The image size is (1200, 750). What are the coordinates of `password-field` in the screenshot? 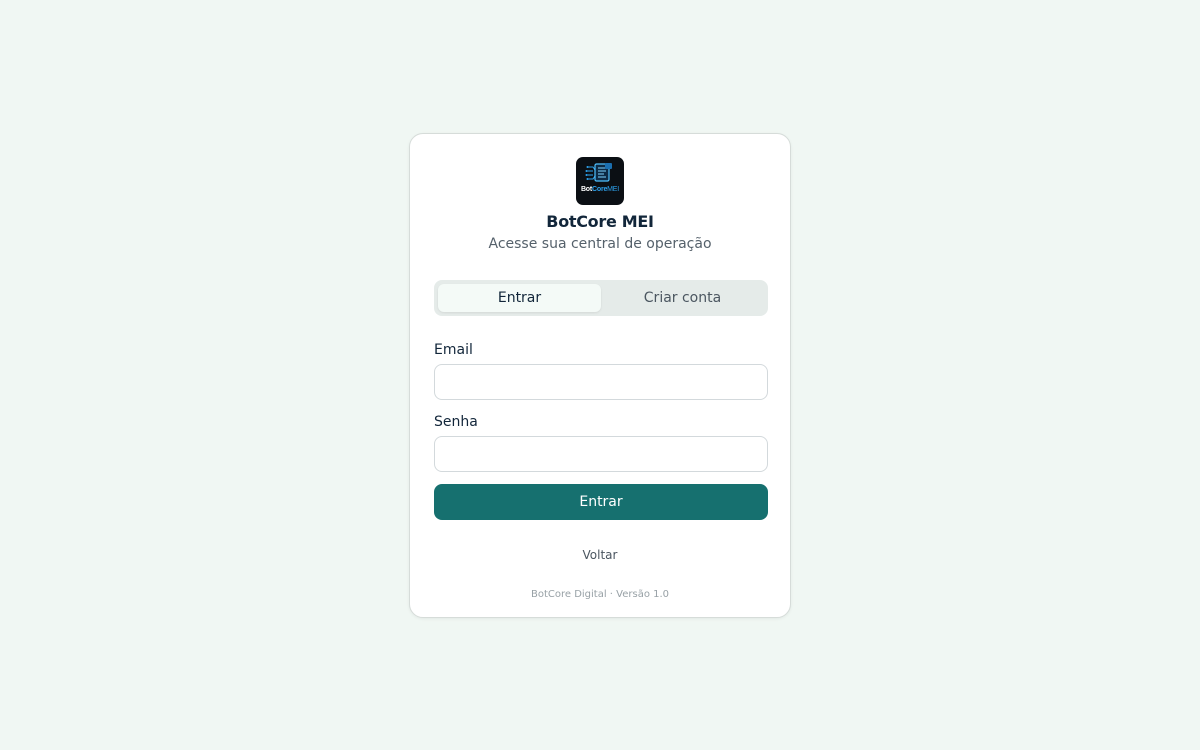 It's located at (601, 454).